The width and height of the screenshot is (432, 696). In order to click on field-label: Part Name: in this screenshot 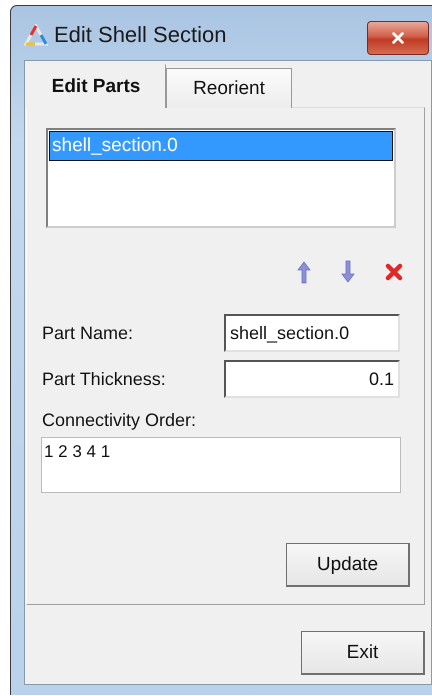, I will do `click(88, 333)`.